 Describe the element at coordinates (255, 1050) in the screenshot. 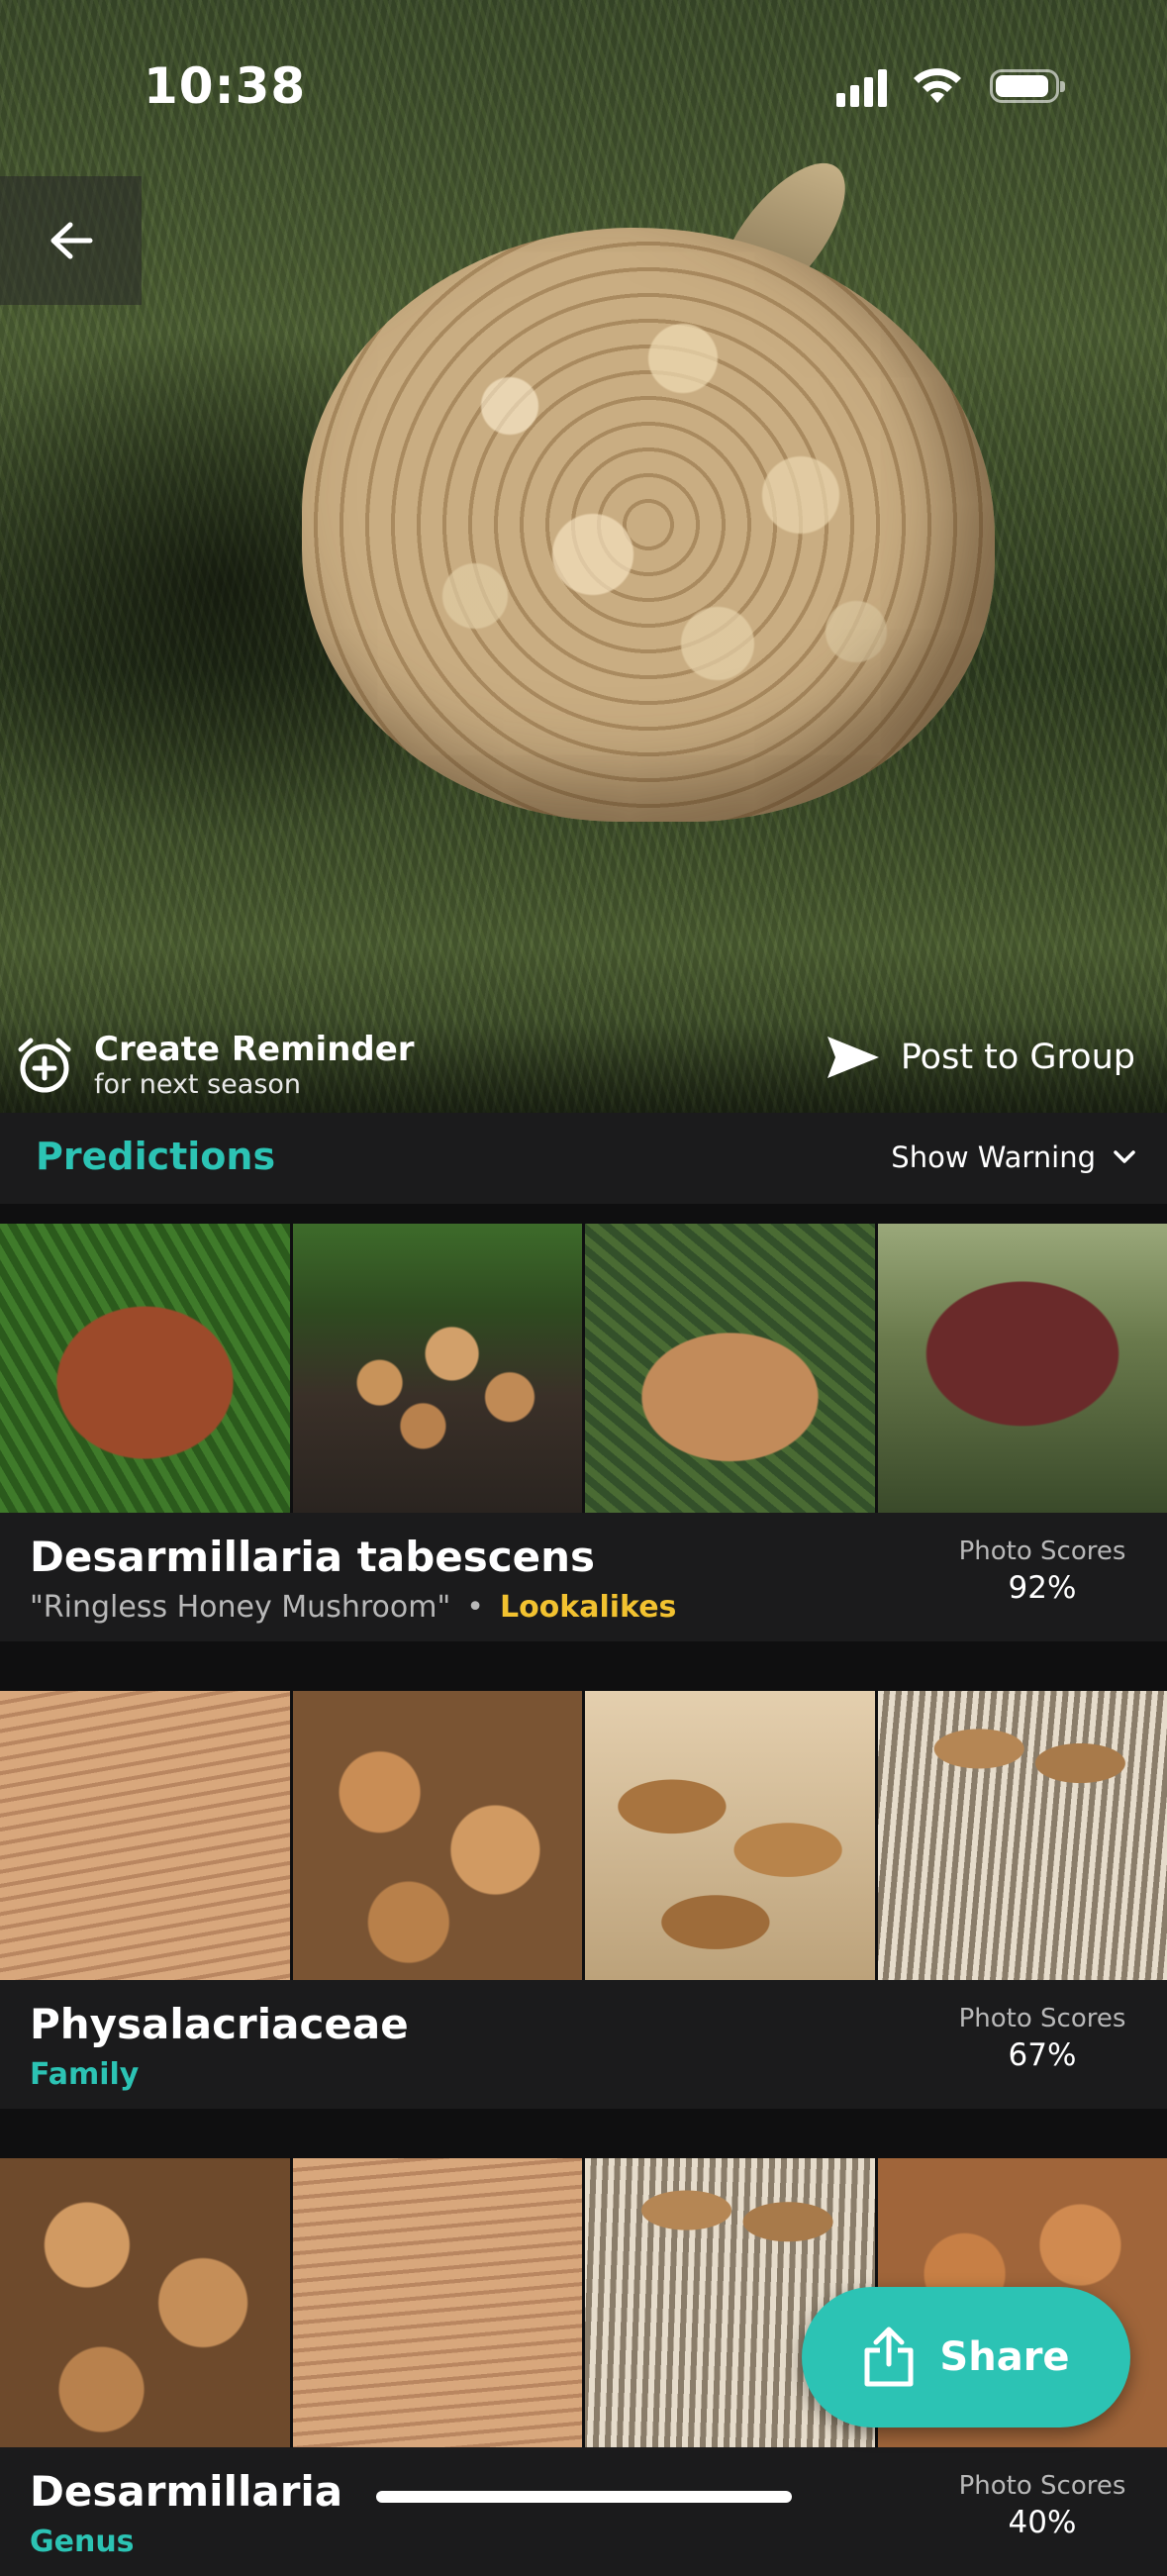

I see `reminder-title: Create Reminder` at that location.